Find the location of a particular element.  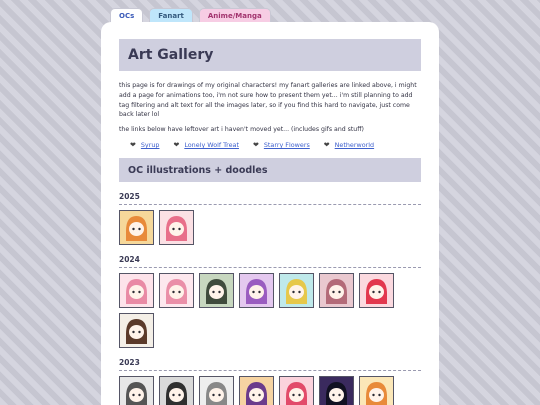

link-starry-flowers-label: Starry Flowers is located at coordinates (287, 145).